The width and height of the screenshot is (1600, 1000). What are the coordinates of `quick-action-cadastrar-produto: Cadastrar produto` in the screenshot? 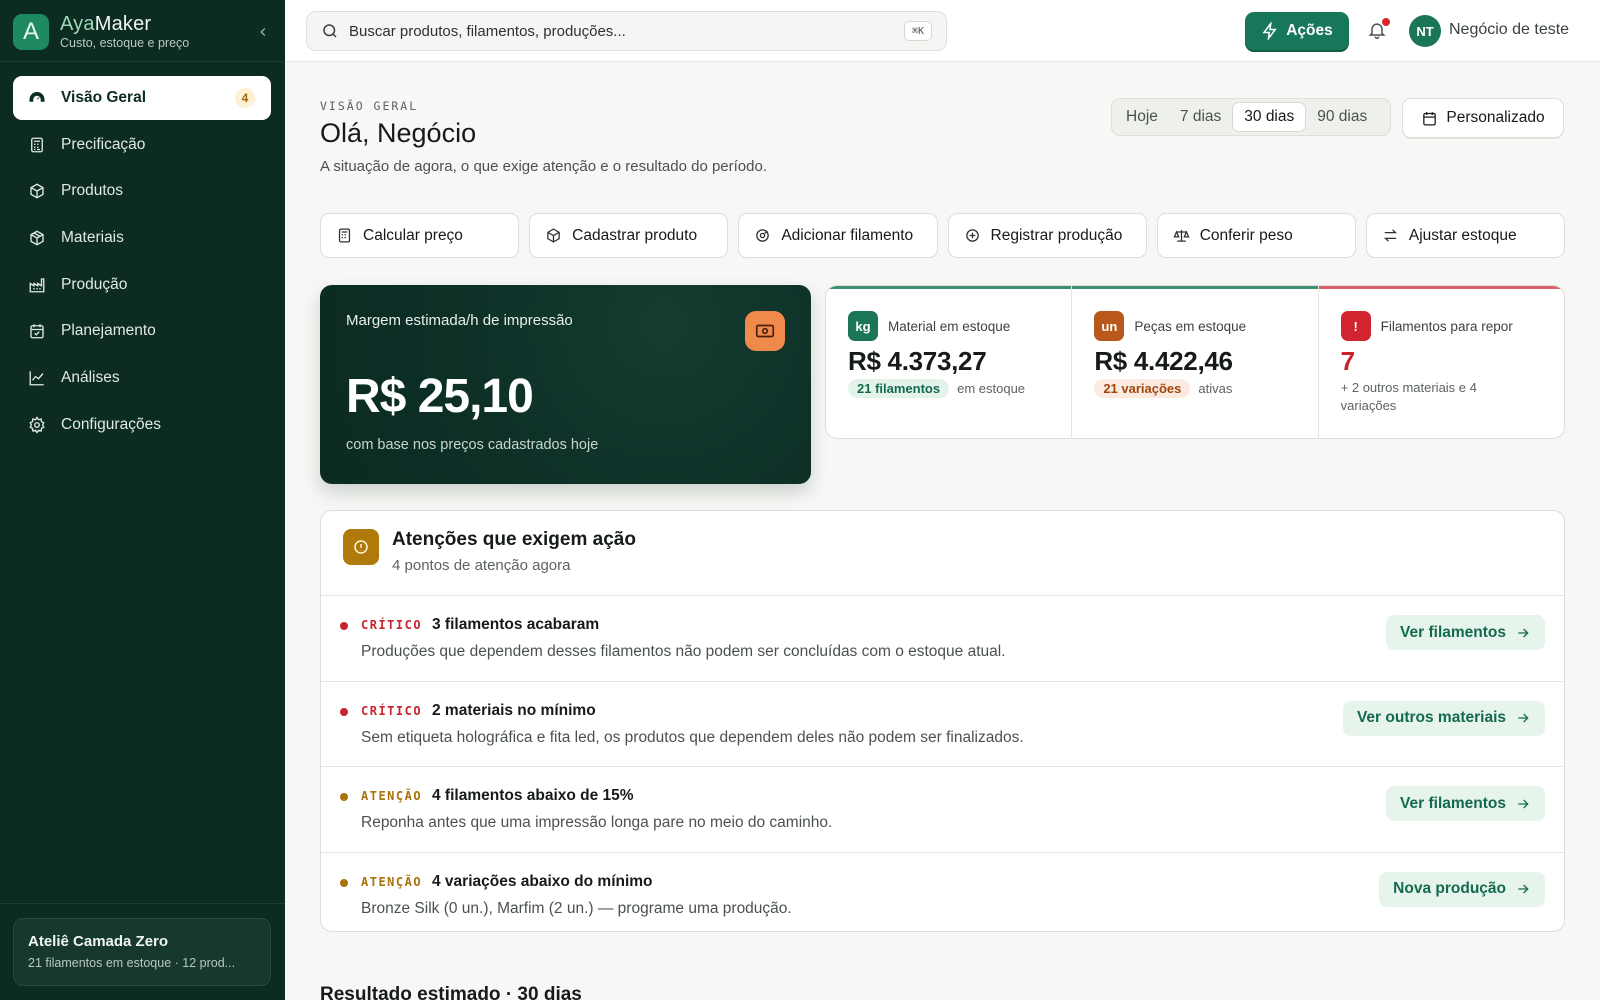 It's located at (629, 235).